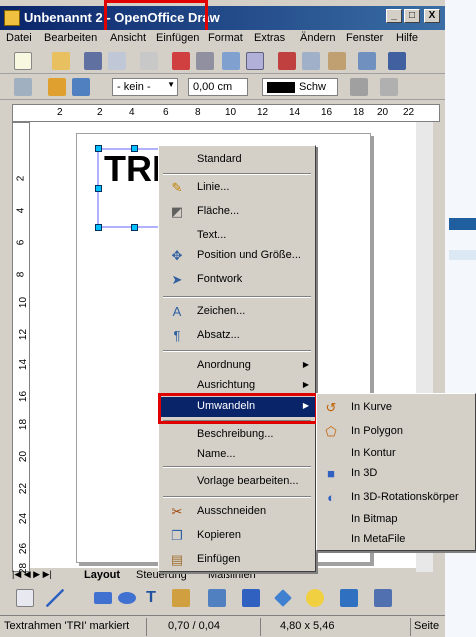 The image size is (476, 637). Describe the element at coordinates (364, 38) in the screenshot. I see `menu-fenster: Fenster` at that location.